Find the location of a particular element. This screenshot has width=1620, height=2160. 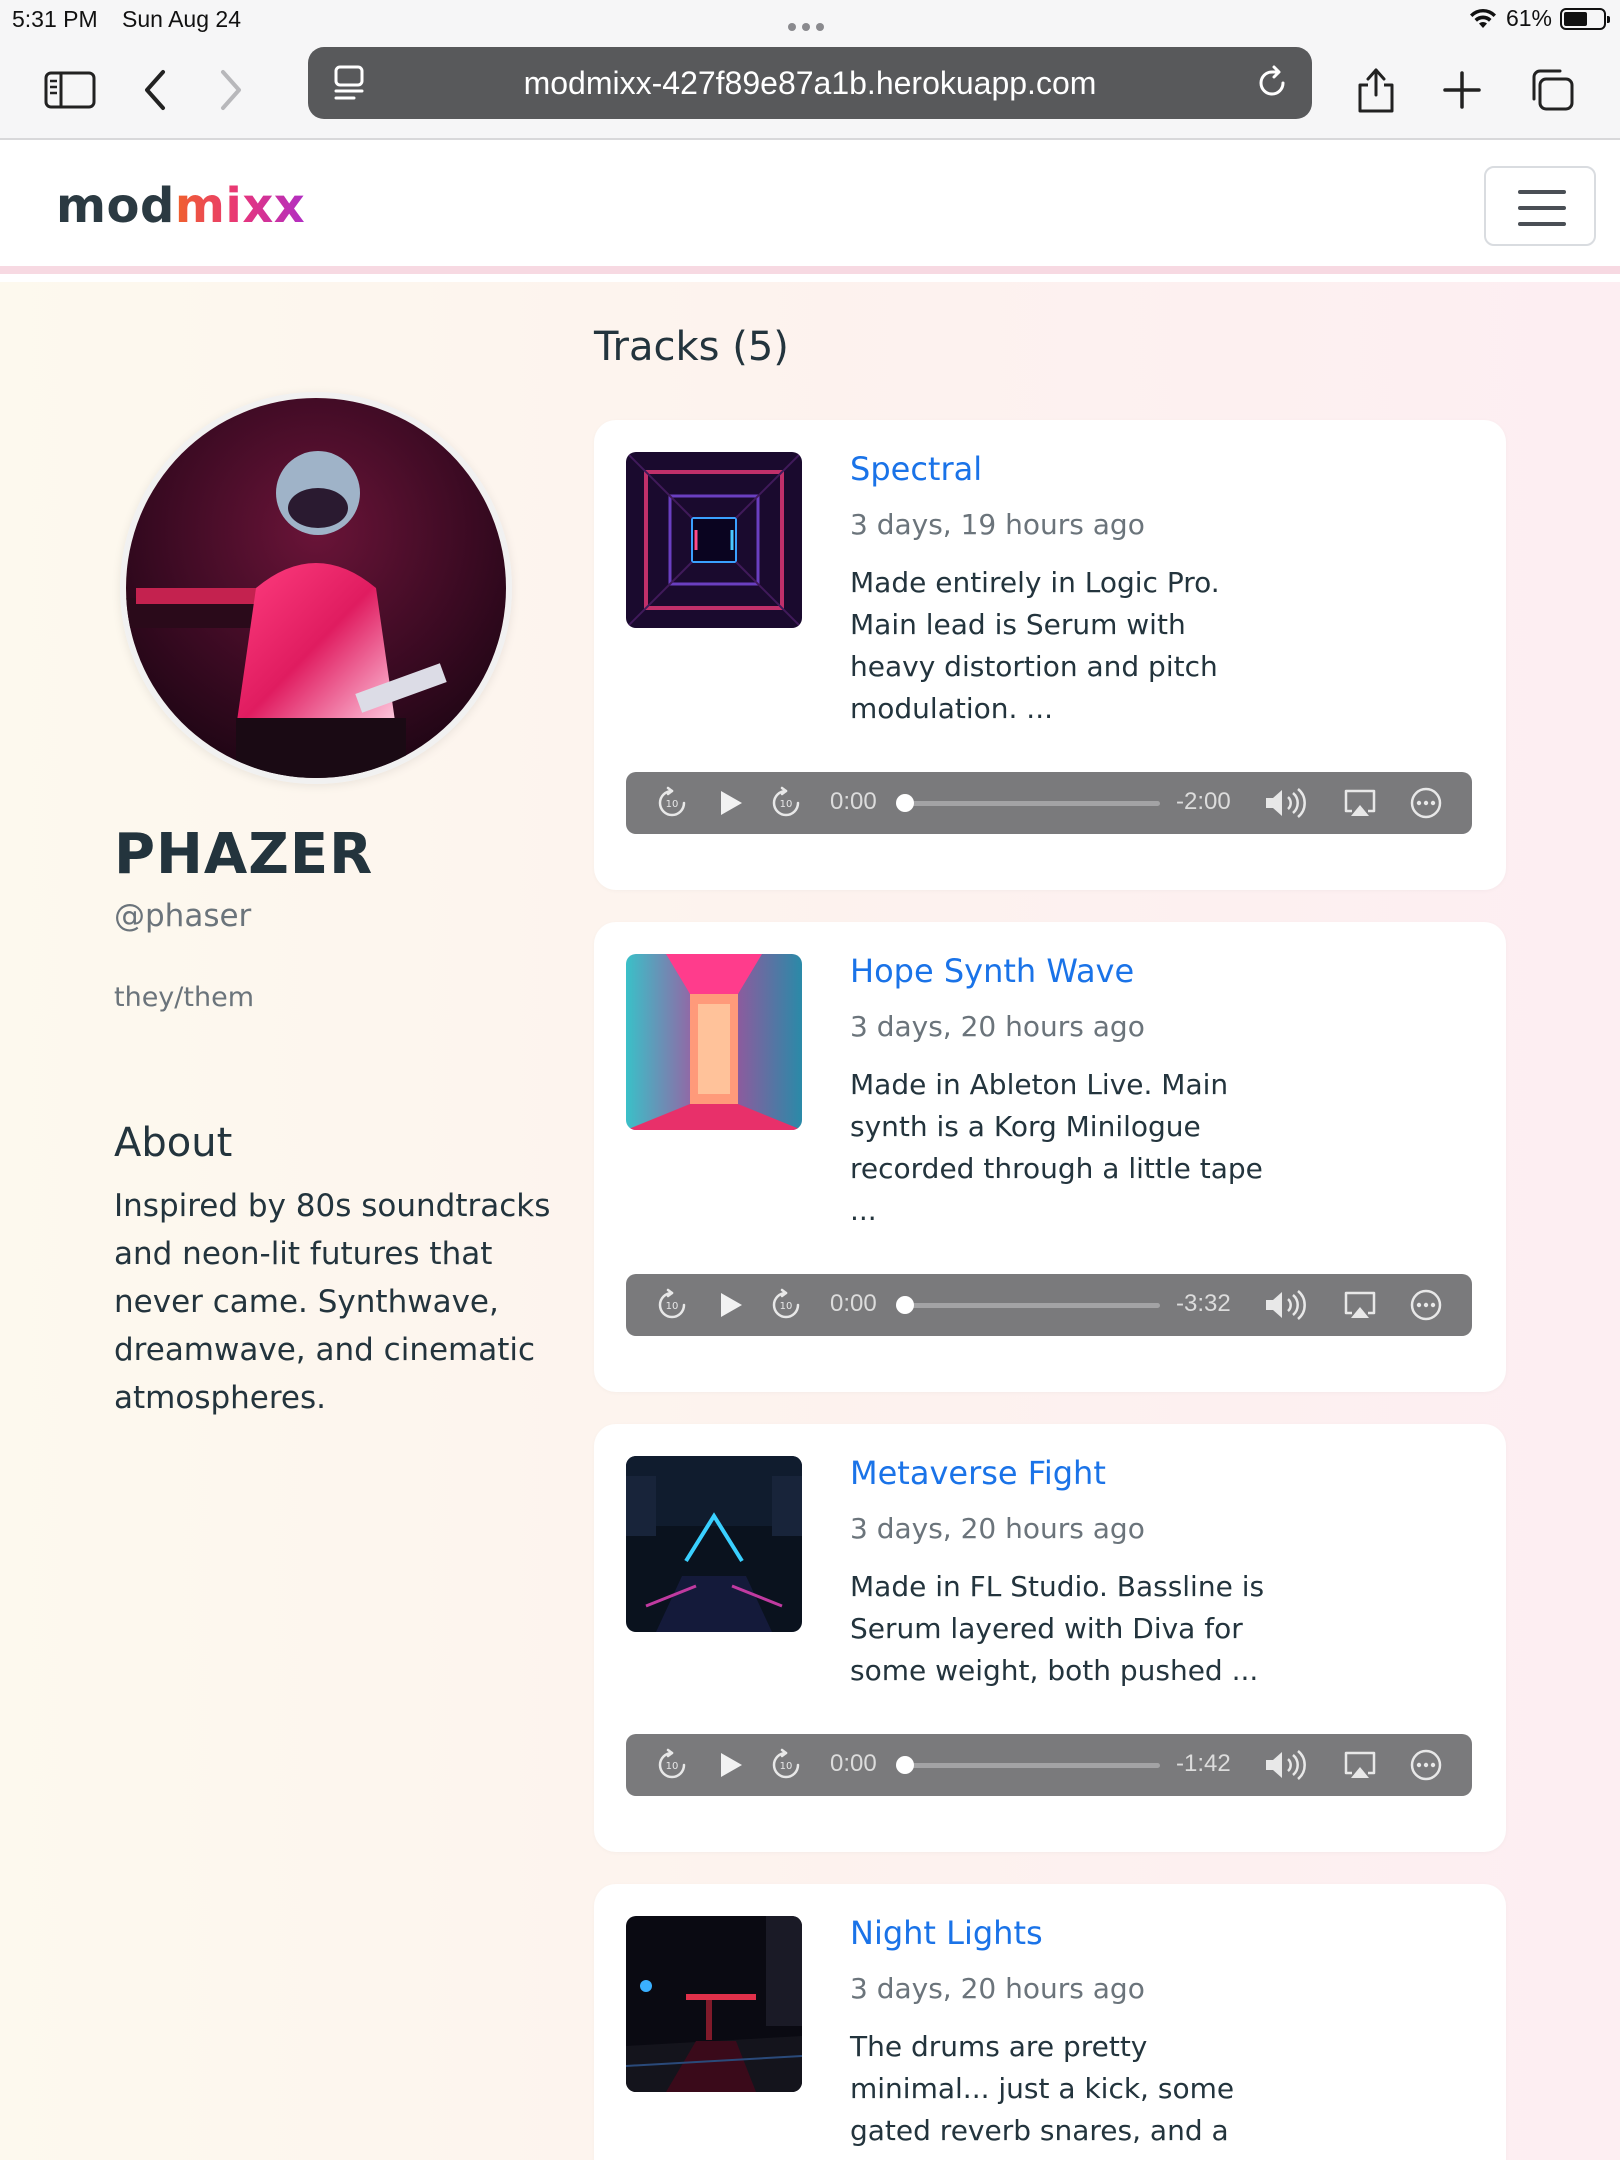

status-right: 61% is located at coordinates (1539, 18).